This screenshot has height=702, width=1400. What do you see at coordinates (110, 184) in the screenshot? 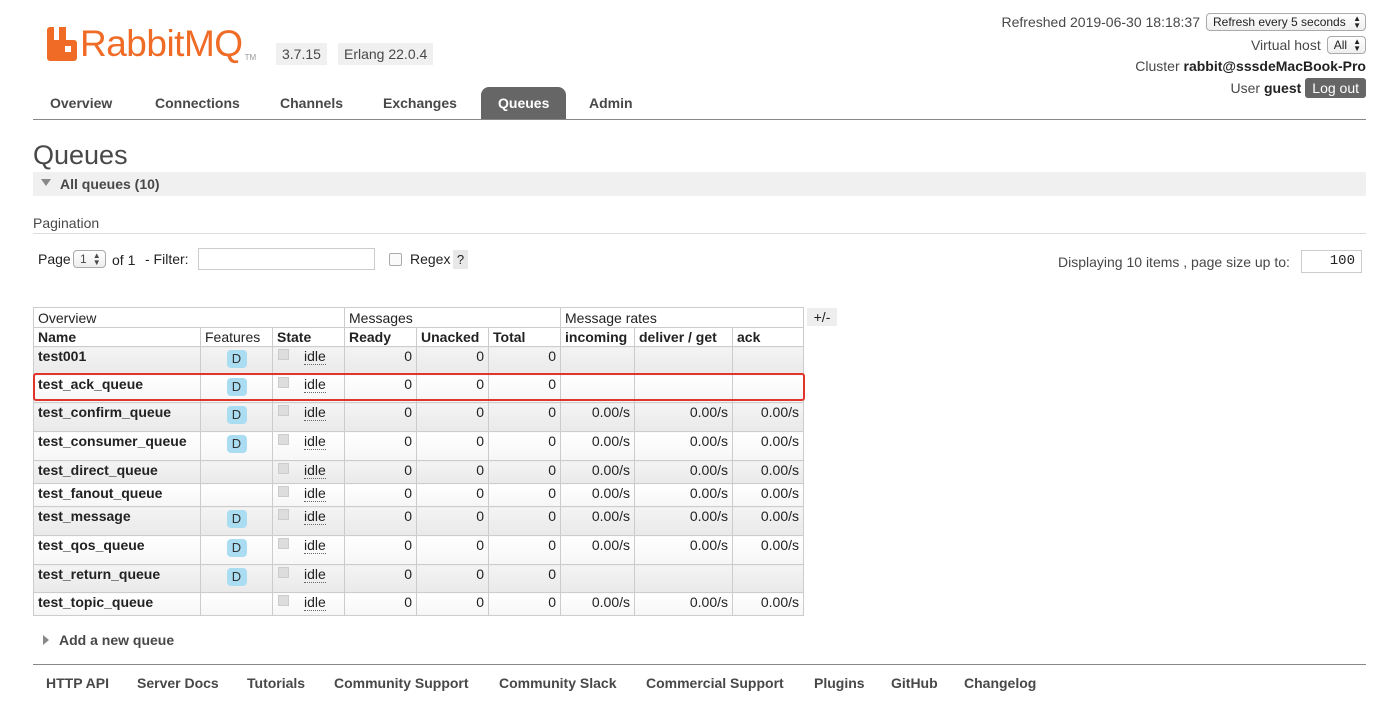
I see `all-queues-section-label: All queues (10)` at bounding box center [110, 184].